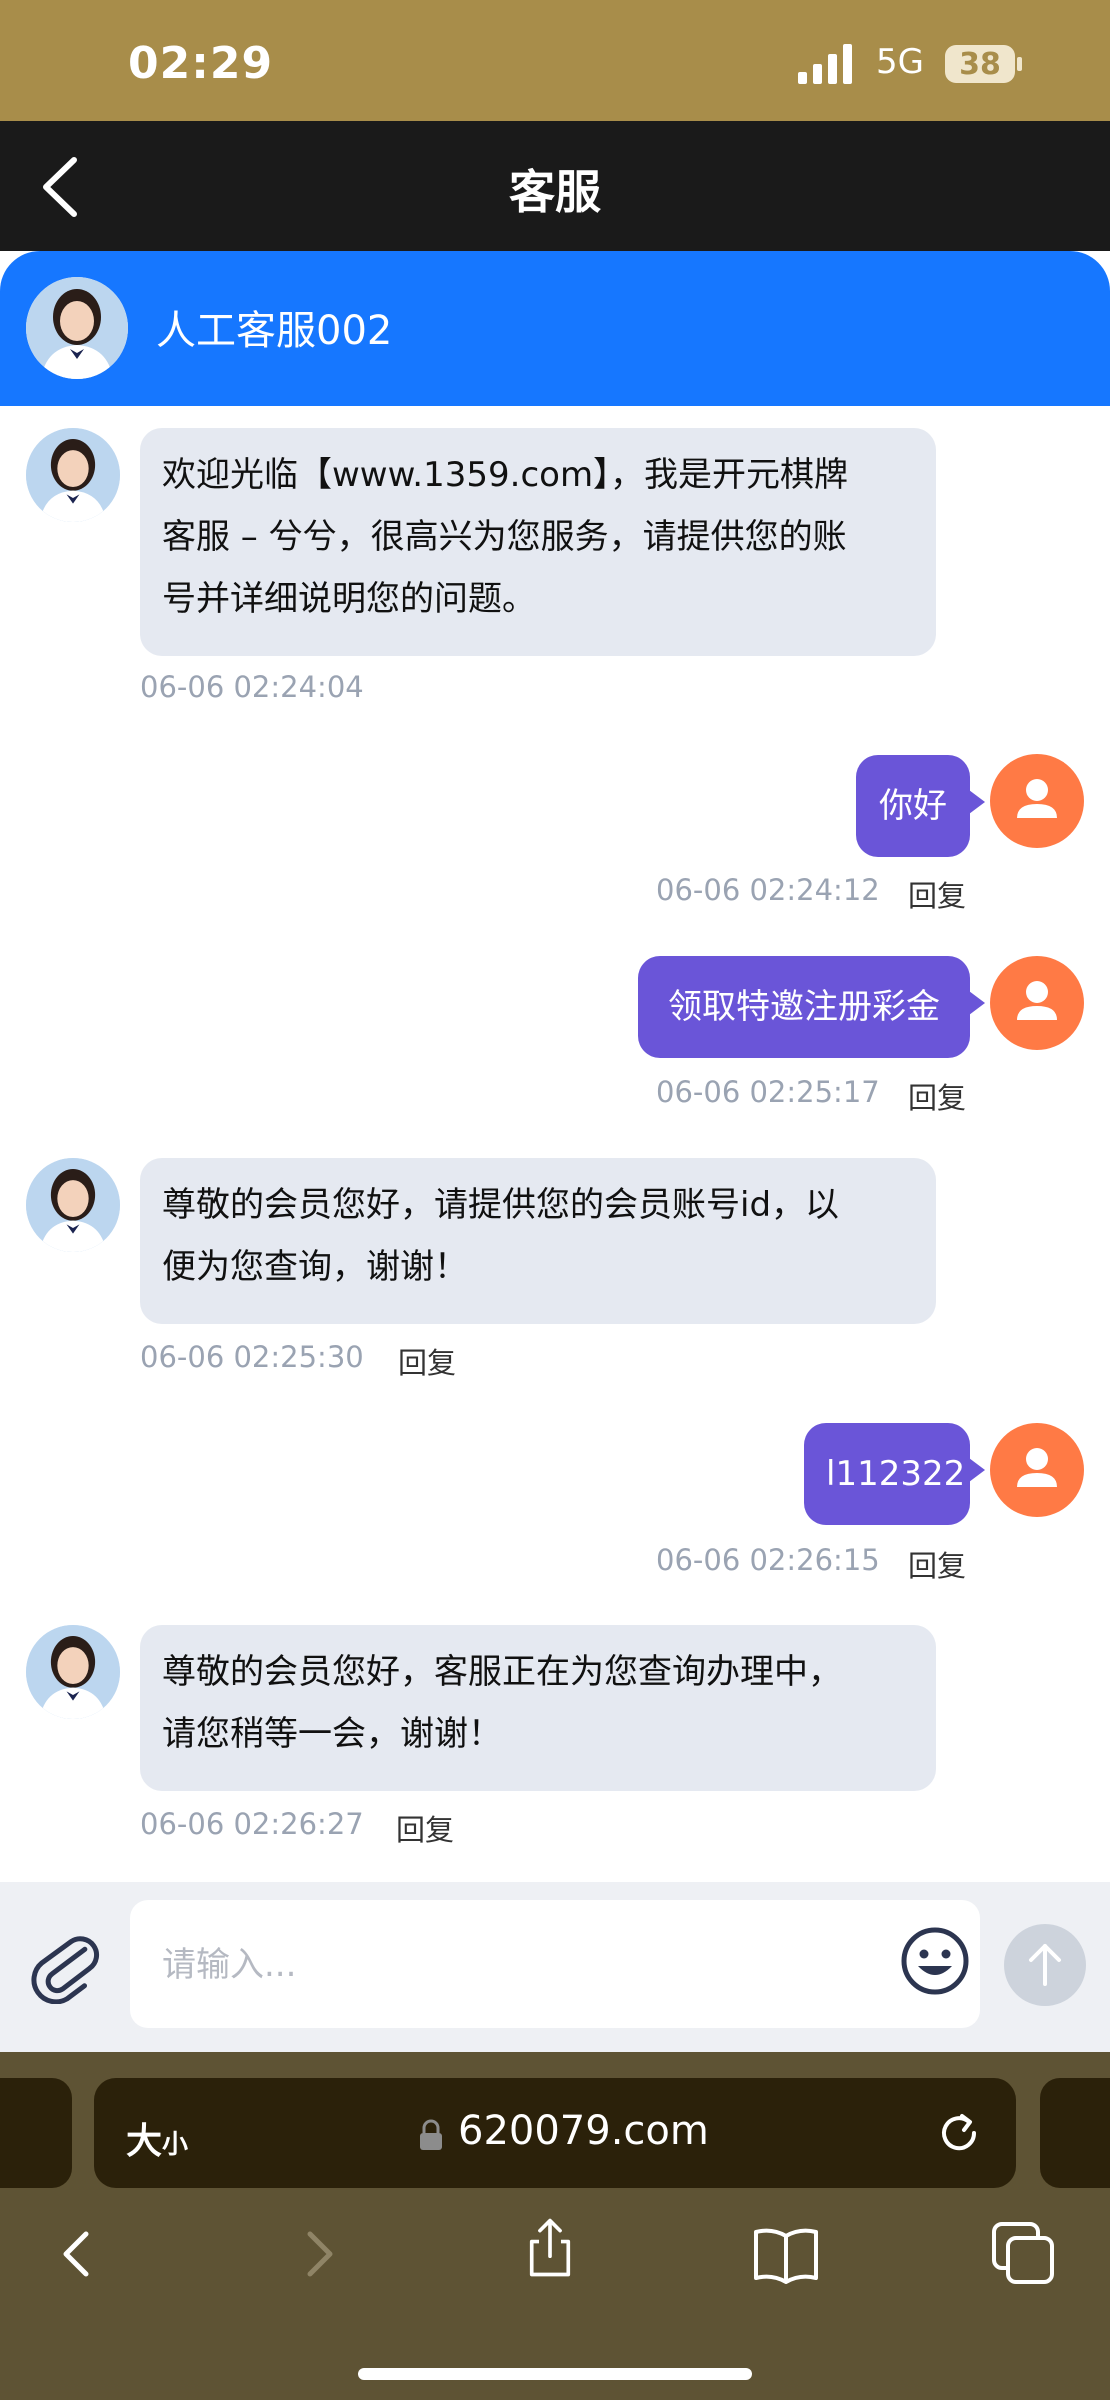  I want to click on forward-icon, so click(318, 2254).